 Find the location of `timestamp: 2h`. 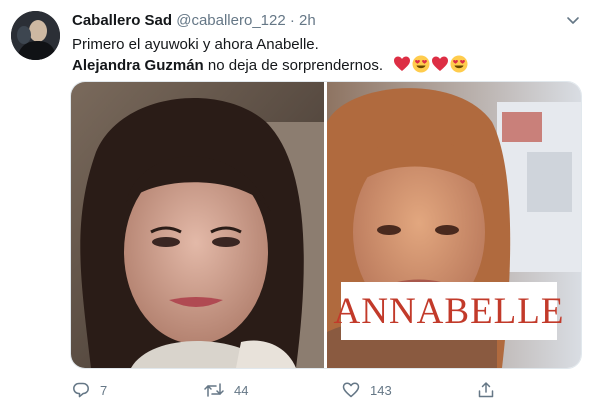

timestamp: 2h is located at coordinates (307, 20).